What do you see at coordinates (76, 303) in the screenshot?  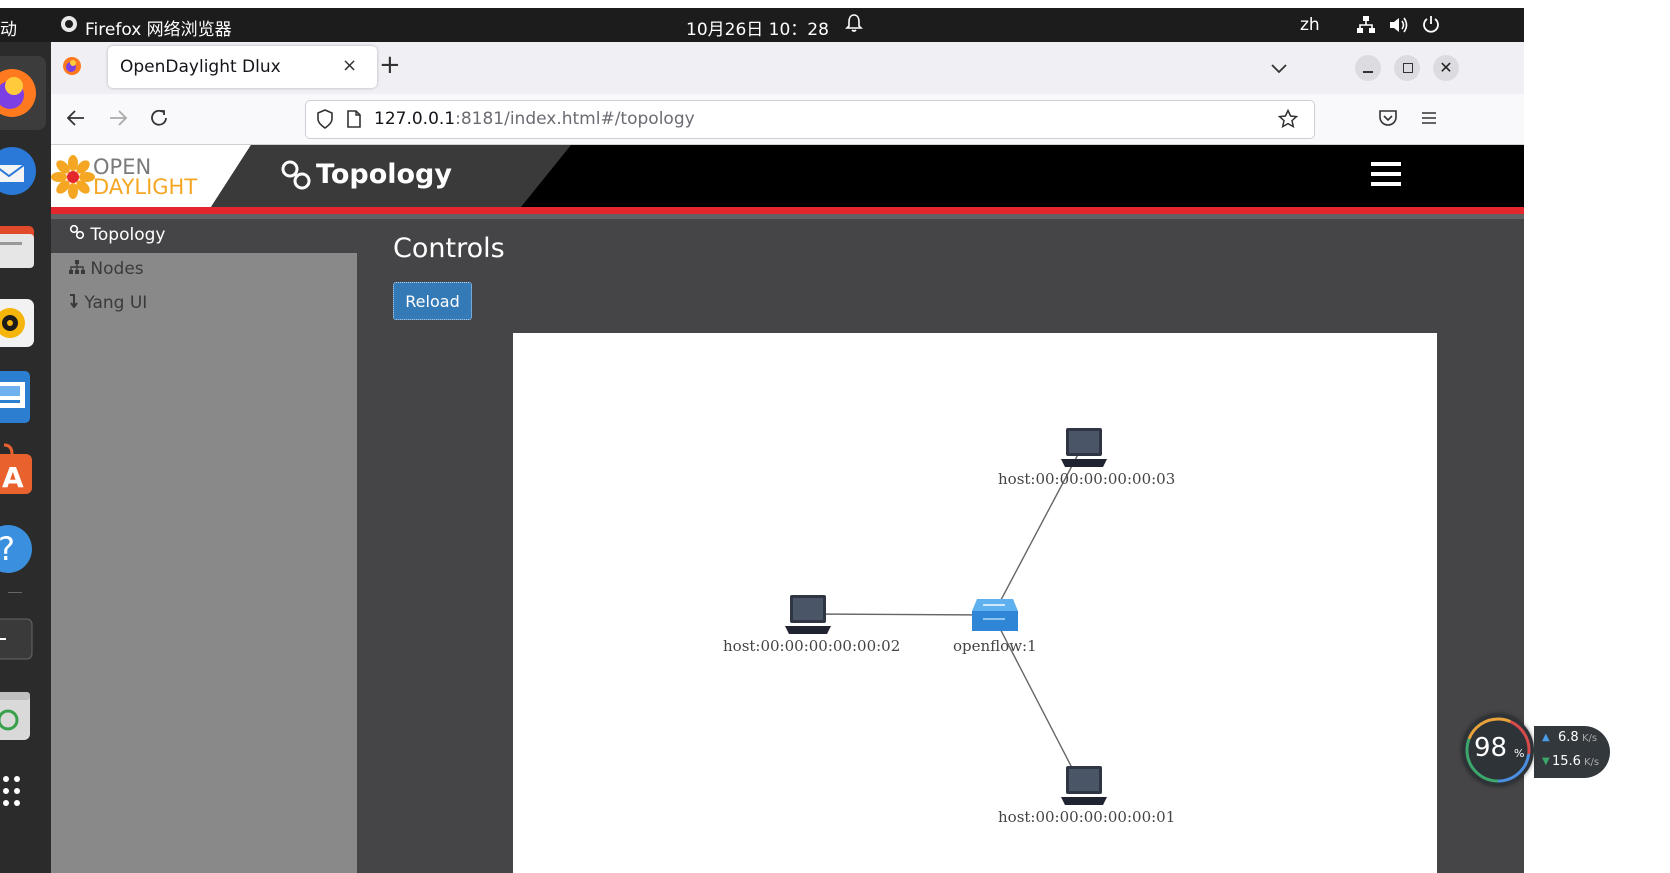 I see `level-down-icon` at bounding box center [76, 303].